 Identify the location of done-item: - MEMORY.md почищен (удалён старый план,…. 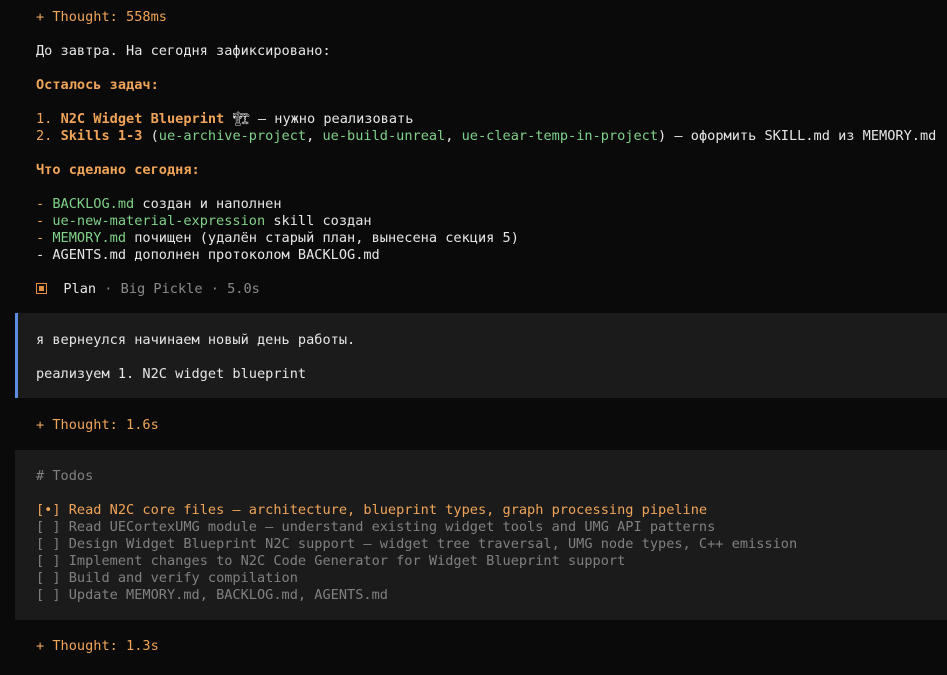
(277, 238).